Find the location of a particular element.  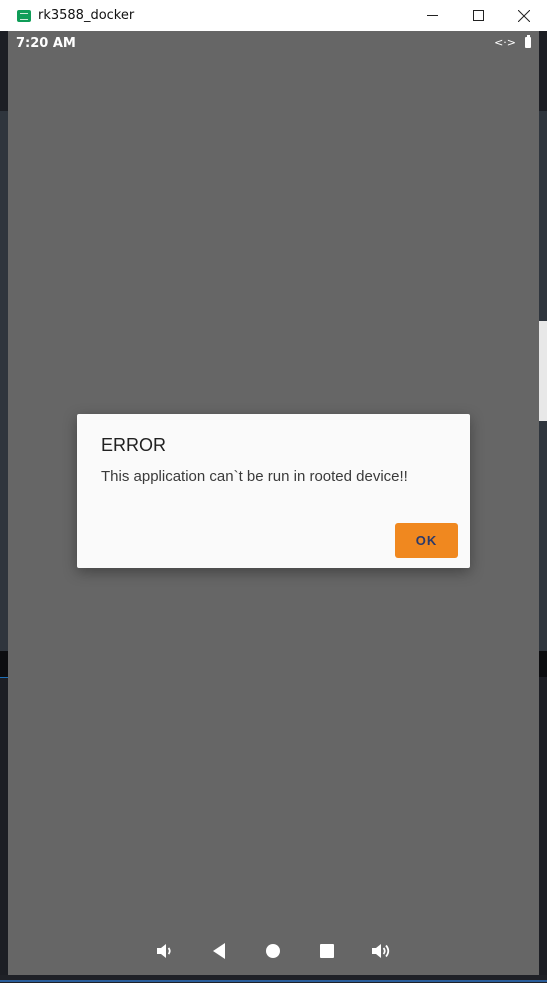

status-clock: 7:20 AM is located at coordinates (46, 43).